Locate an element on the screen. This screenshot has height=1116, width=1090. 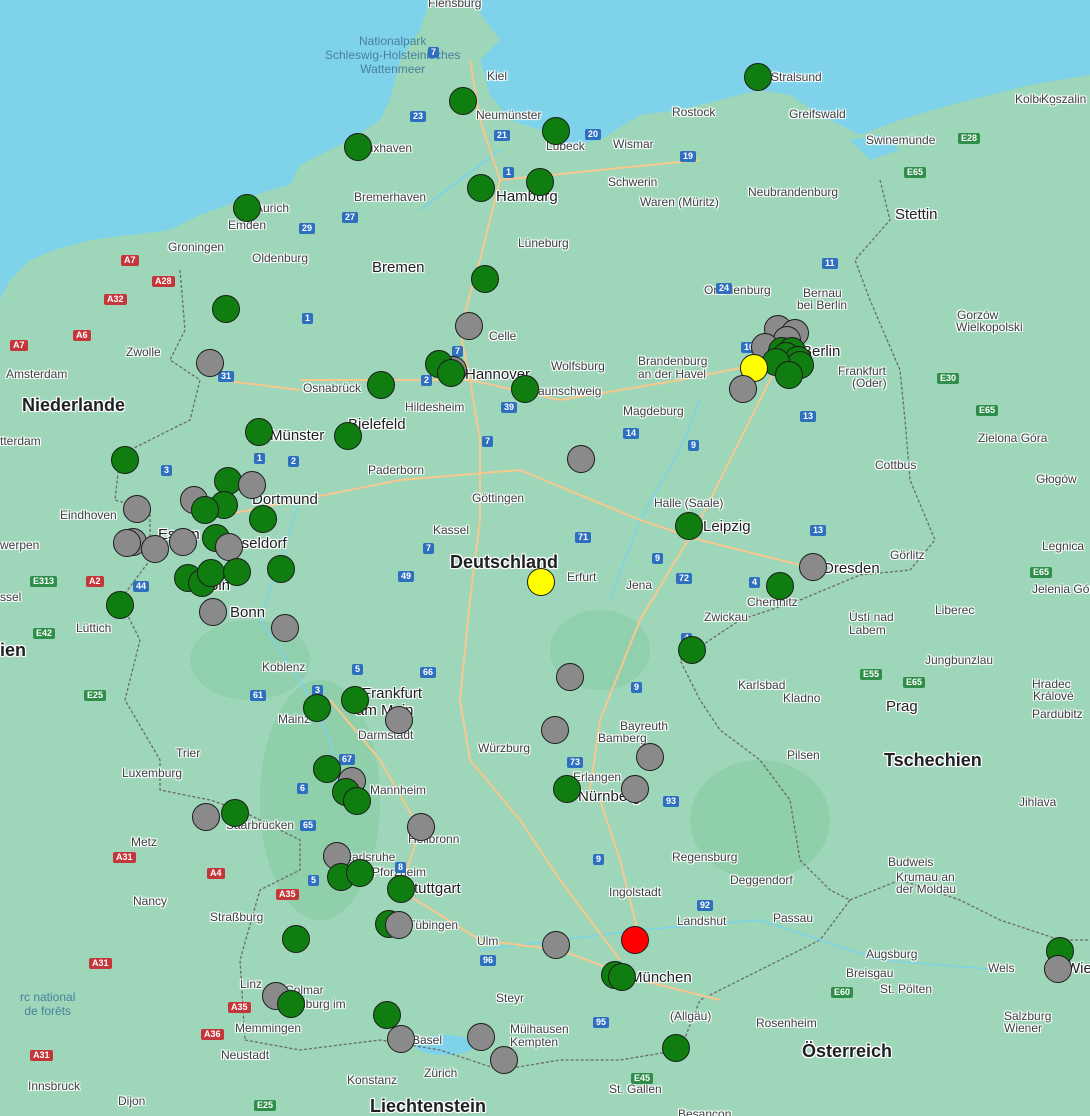
city-label-schwerin: Schwerin is located at coordinates (633, 182).